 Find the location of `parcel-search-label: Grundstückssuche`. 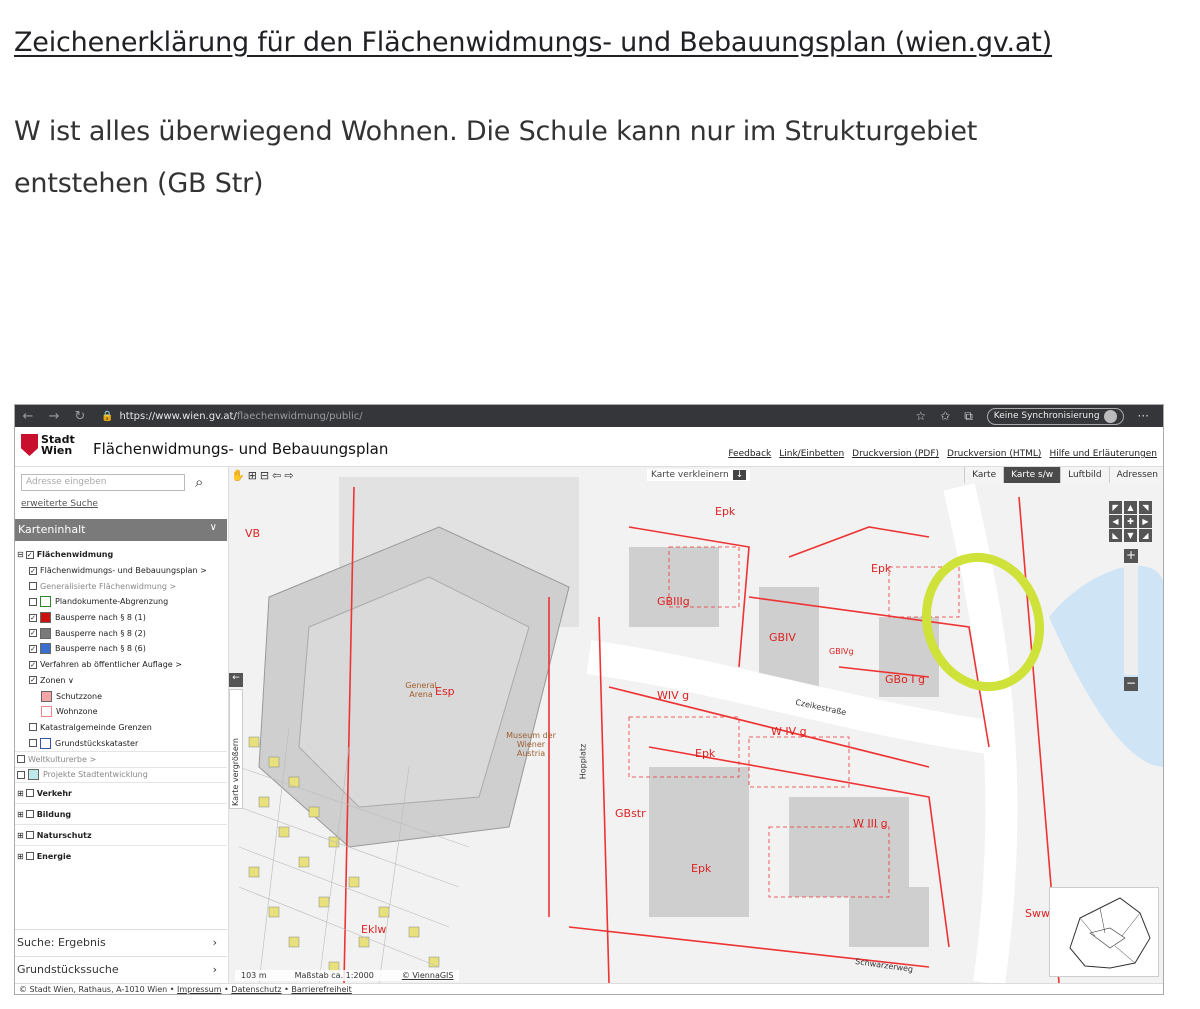

parcel-search-label: Grundstückssuche is located at coordinates (68, 969).